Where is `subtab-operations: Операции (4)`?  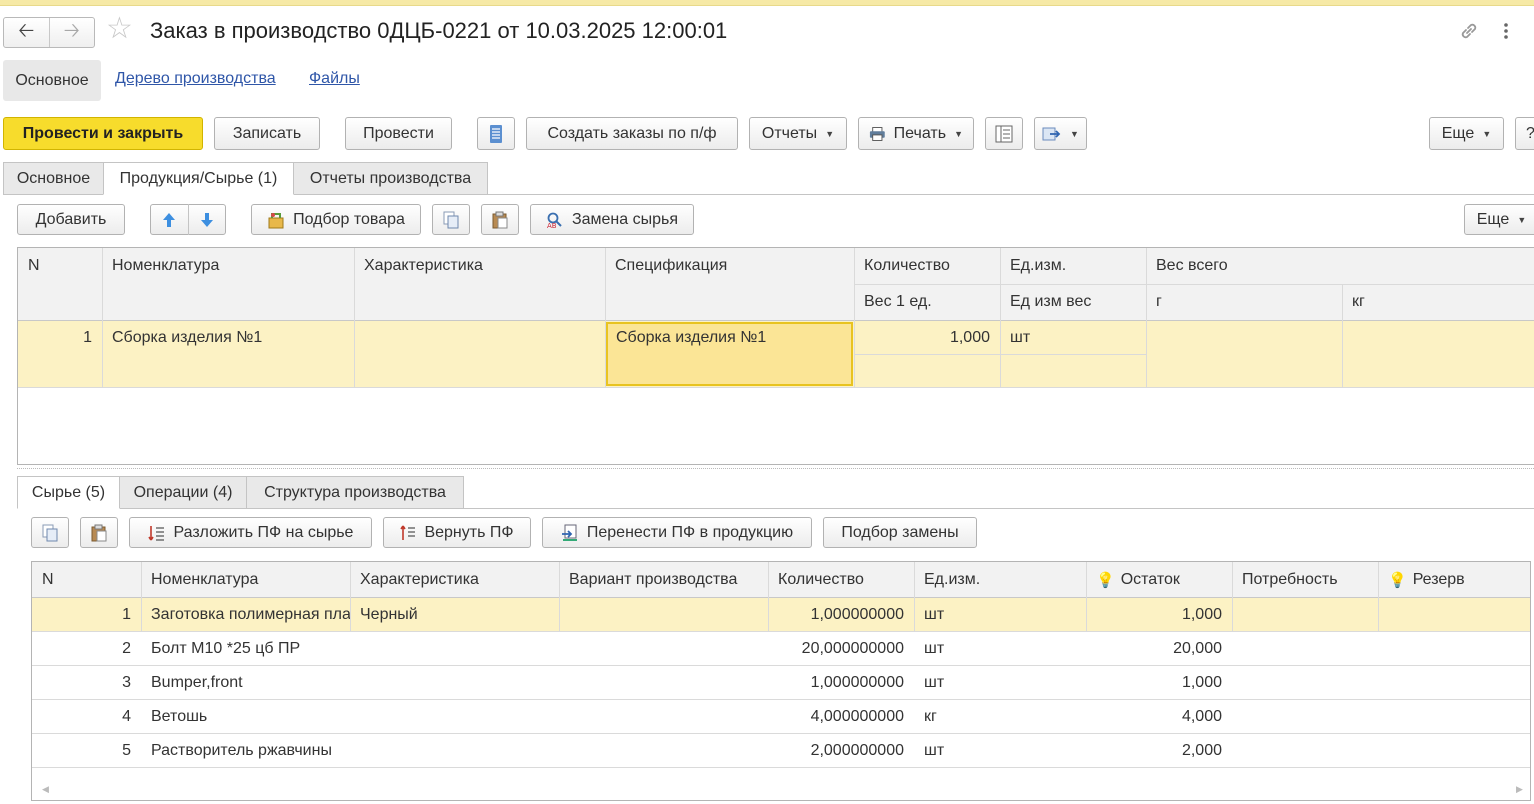
subtab-operations: Операции (4) is located at coordinates (183, 492).